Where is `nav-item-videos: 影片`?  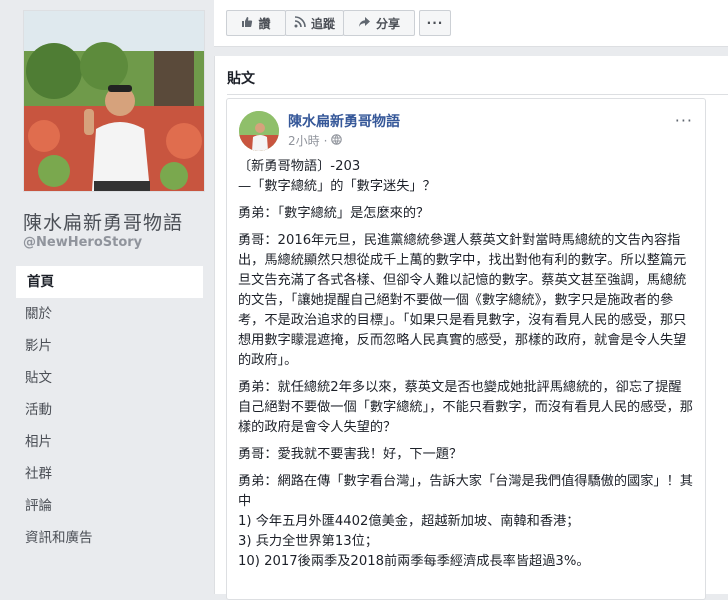
nav-item-videos: 影片 is located at coordinates (109, 346).